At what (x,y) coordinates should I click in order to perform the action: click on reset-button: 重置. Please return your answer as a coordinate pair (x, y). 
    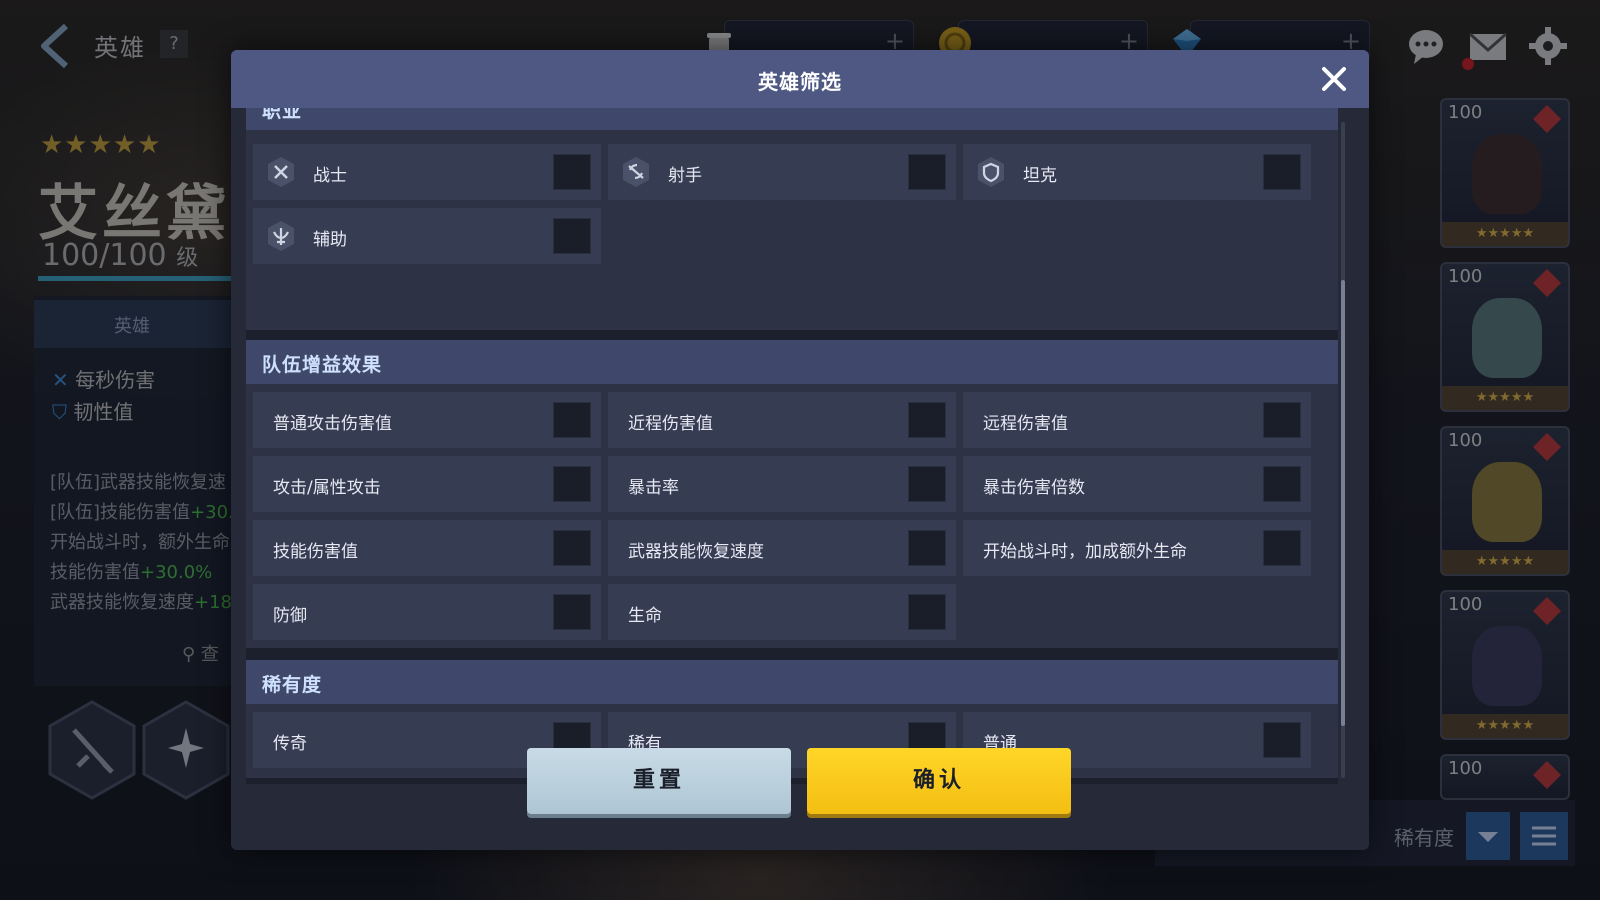
    Looking at the image, I should click on (659, 781).